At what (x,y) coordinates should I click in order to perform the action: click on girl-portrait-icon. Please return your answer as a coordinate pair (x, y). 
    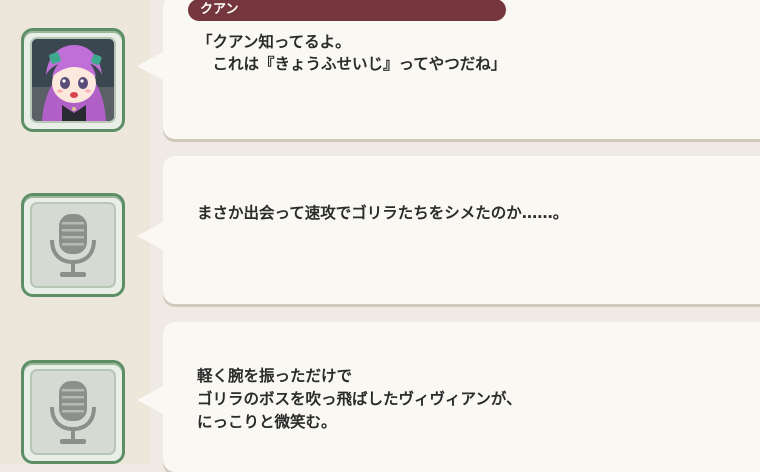
    Looking at the image, I should click on (73, 80).